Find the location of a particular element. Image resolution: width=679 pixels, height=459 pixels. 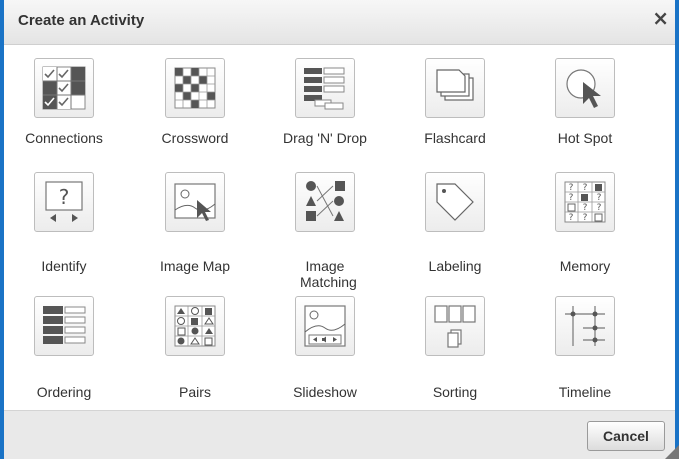

activity-labeling: Labeling is located at coordinates (455, 223).